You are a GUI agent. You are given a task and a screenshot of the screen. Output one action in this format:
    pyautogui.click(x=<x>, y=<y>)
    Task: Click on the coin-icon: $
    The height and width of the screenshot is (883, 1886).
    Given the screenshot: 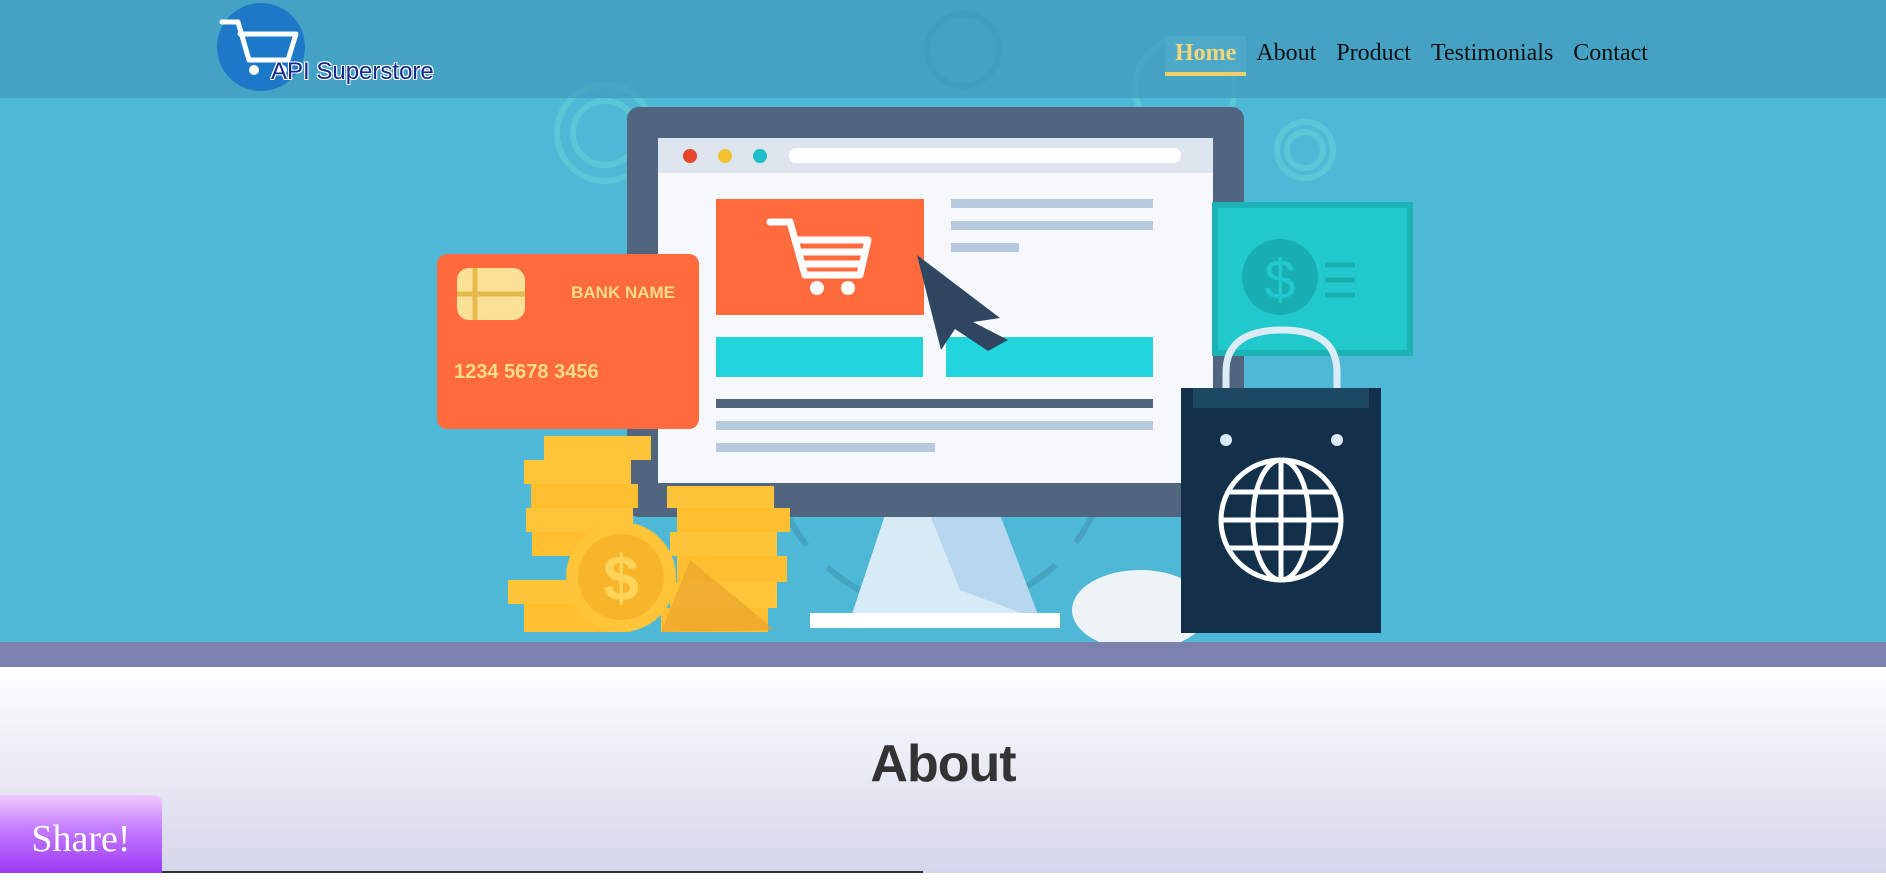 What is the action you would take?
    pyautogui.click(x=621, y=577)
    